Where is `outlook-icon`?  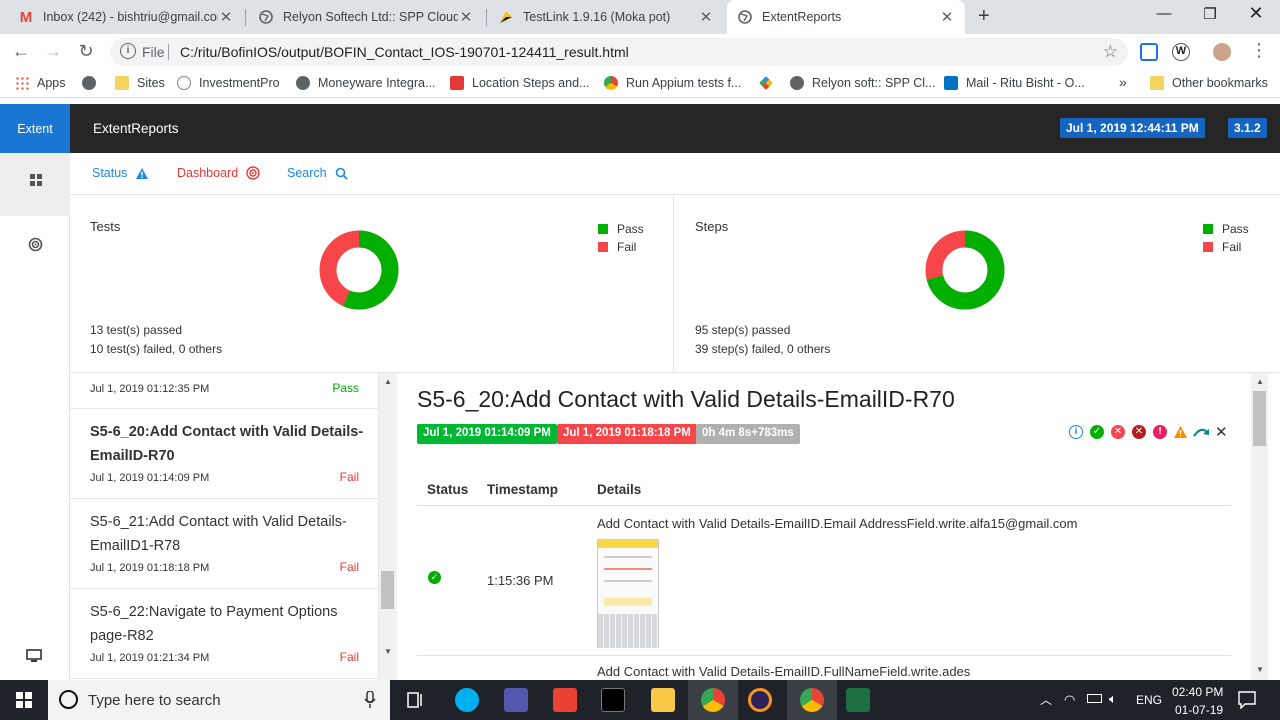
outlook-icon is located at coordinates (951, 83).